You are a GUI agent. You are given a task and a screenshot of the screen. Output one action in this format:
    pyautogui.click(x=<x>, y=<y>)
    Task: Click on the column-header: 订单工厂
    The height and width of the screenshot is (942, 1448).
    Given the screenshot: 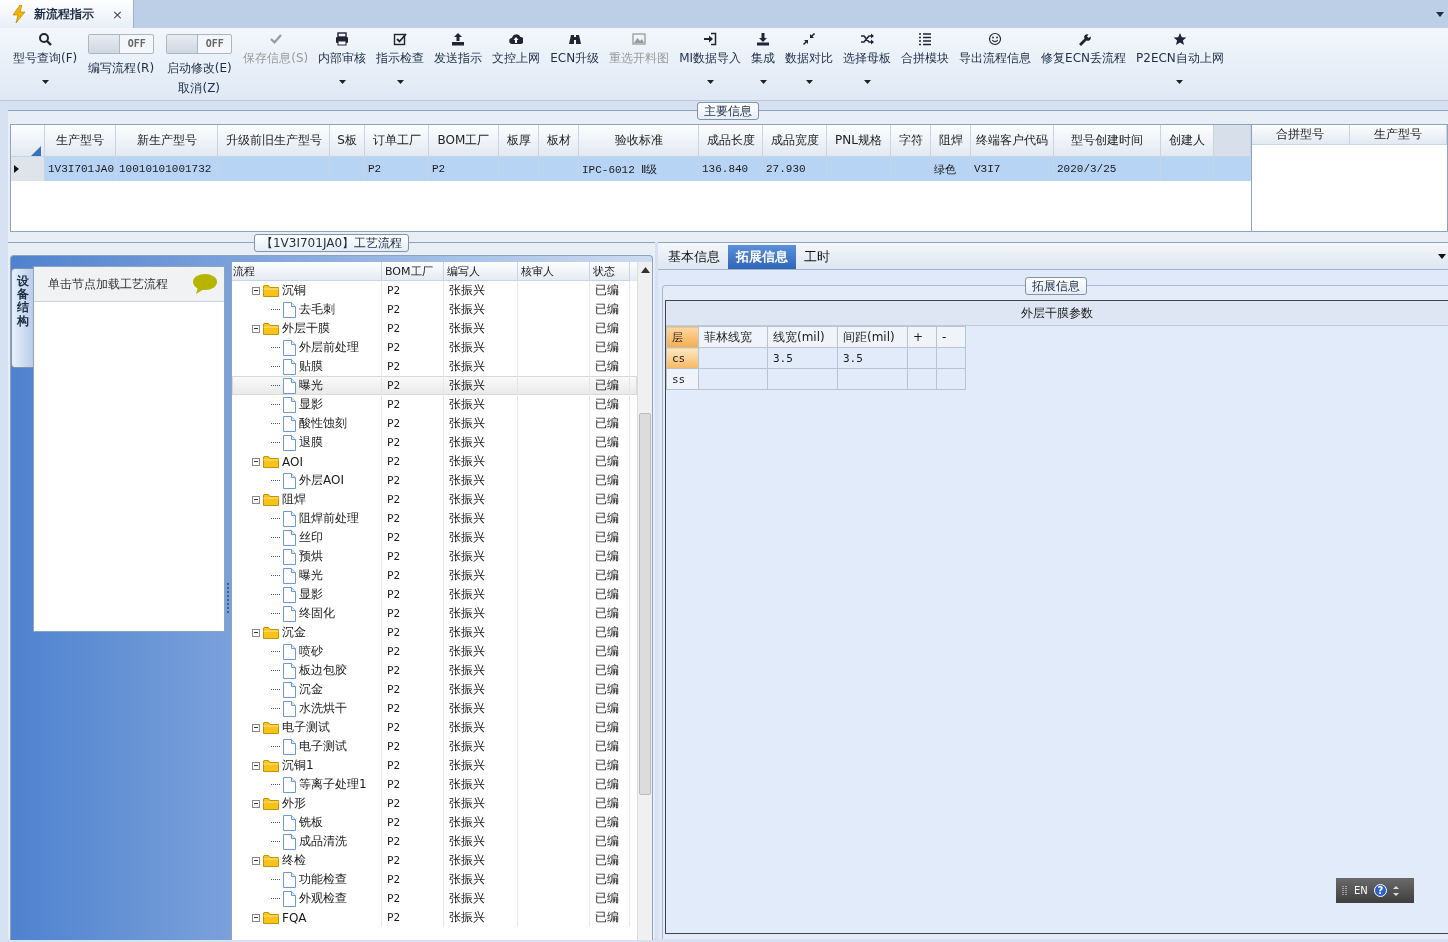 What is the action you would take?
    pyautogui.click(x=397, y=141)
    